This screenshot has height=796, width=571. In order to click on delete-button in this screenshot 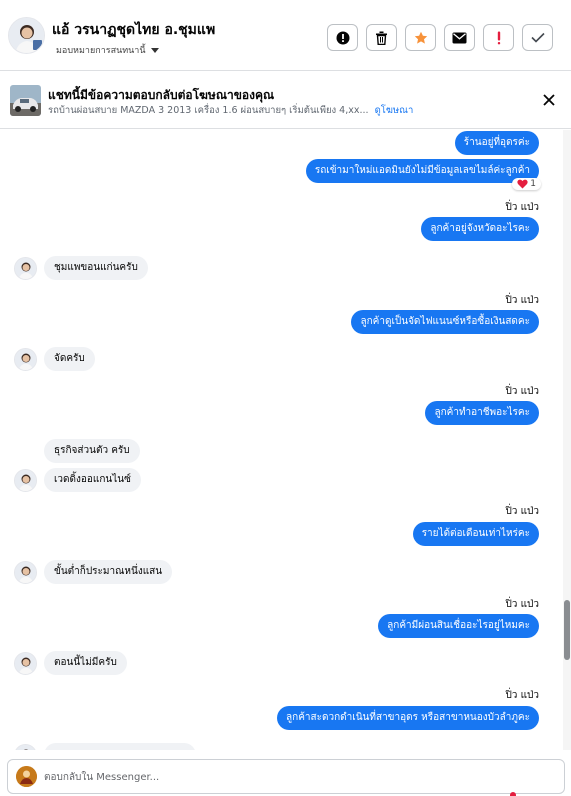, I will do `click(381, 37)`.